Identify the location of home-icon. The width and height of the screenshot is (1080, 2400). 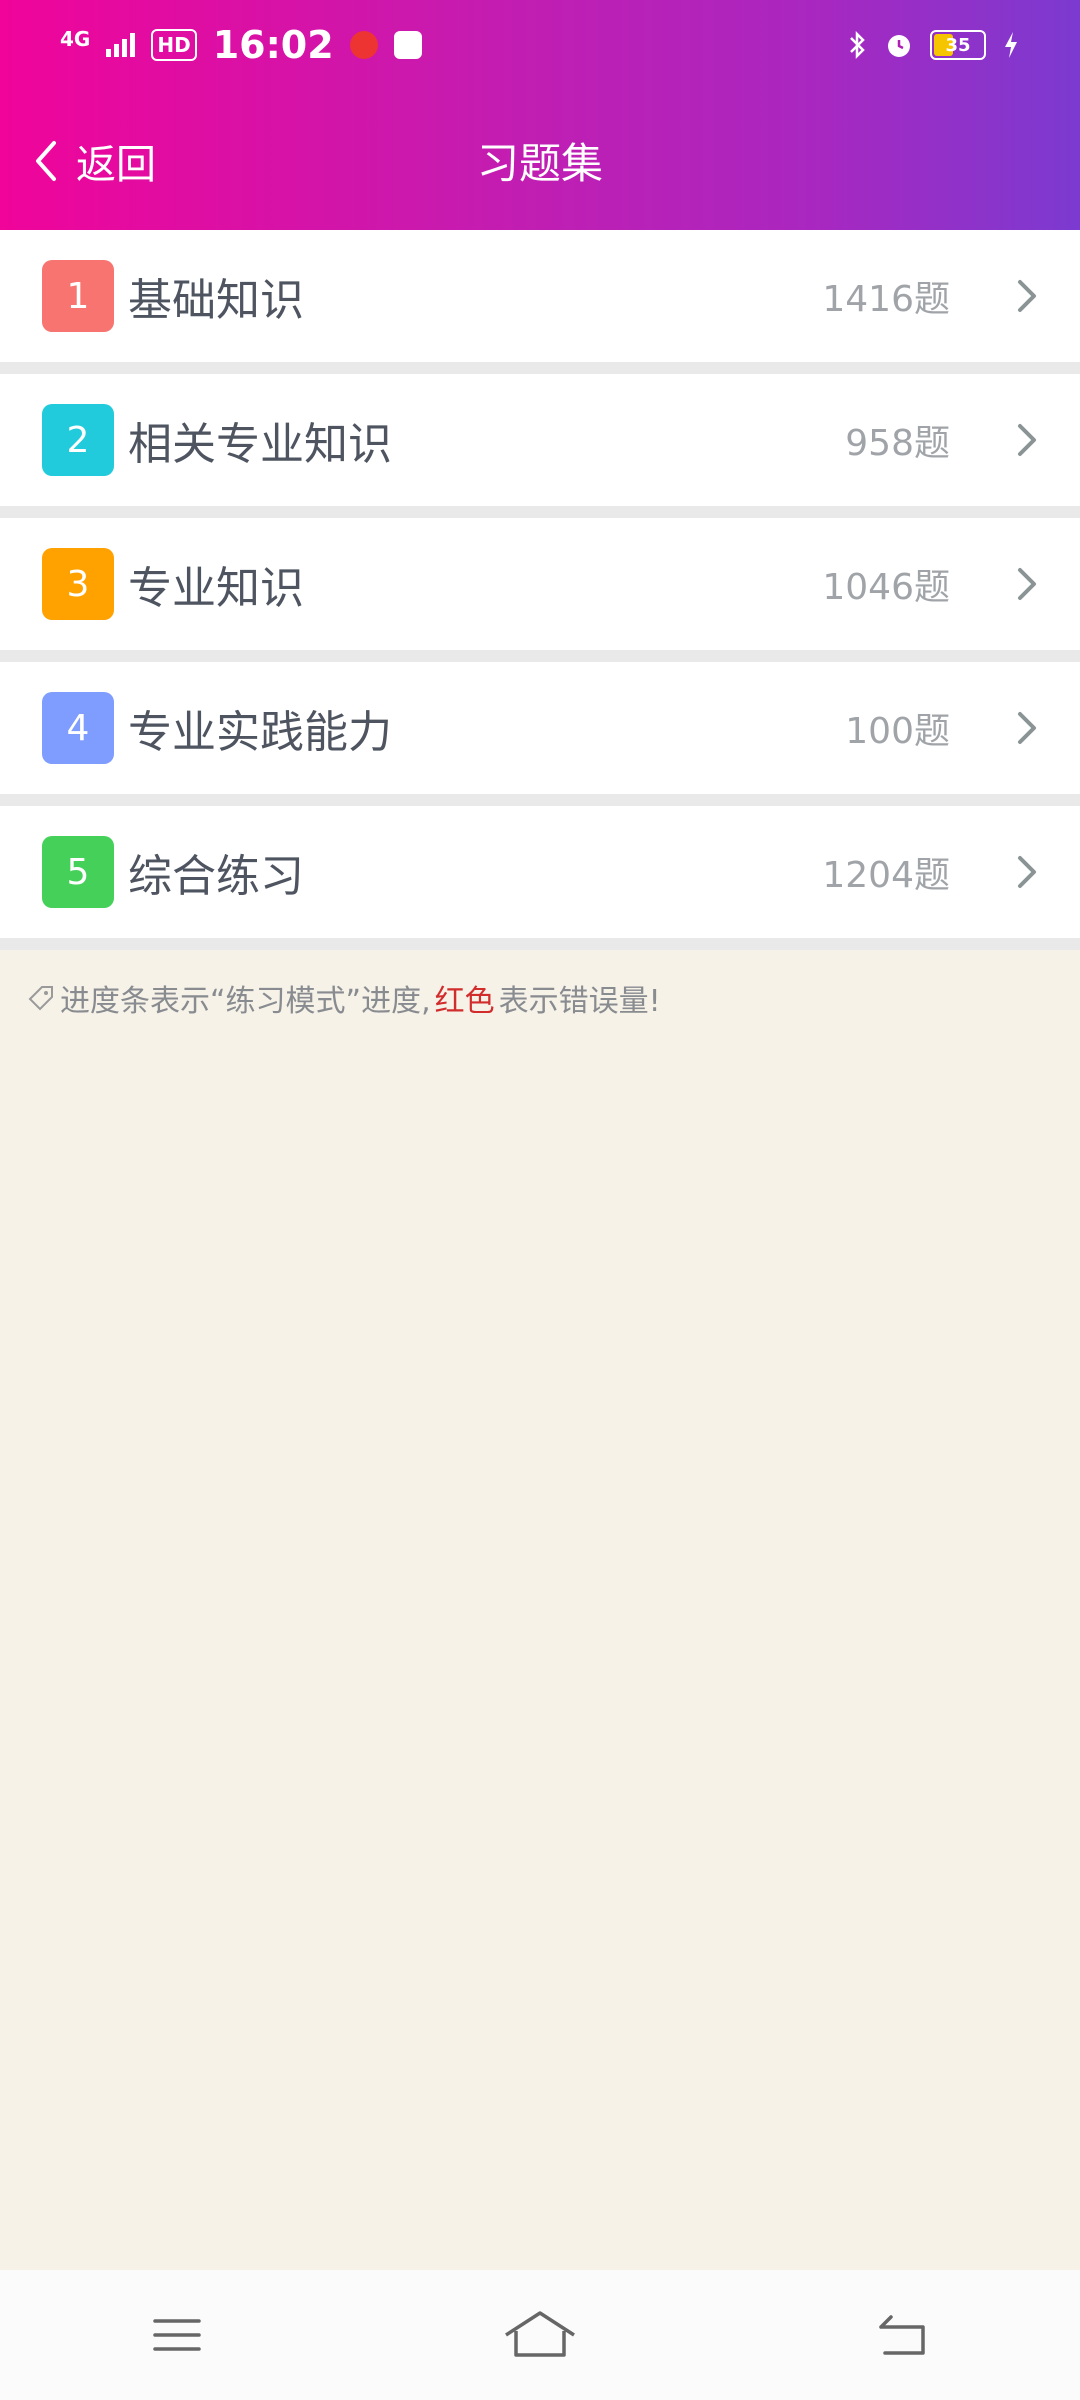
(540, 2335).